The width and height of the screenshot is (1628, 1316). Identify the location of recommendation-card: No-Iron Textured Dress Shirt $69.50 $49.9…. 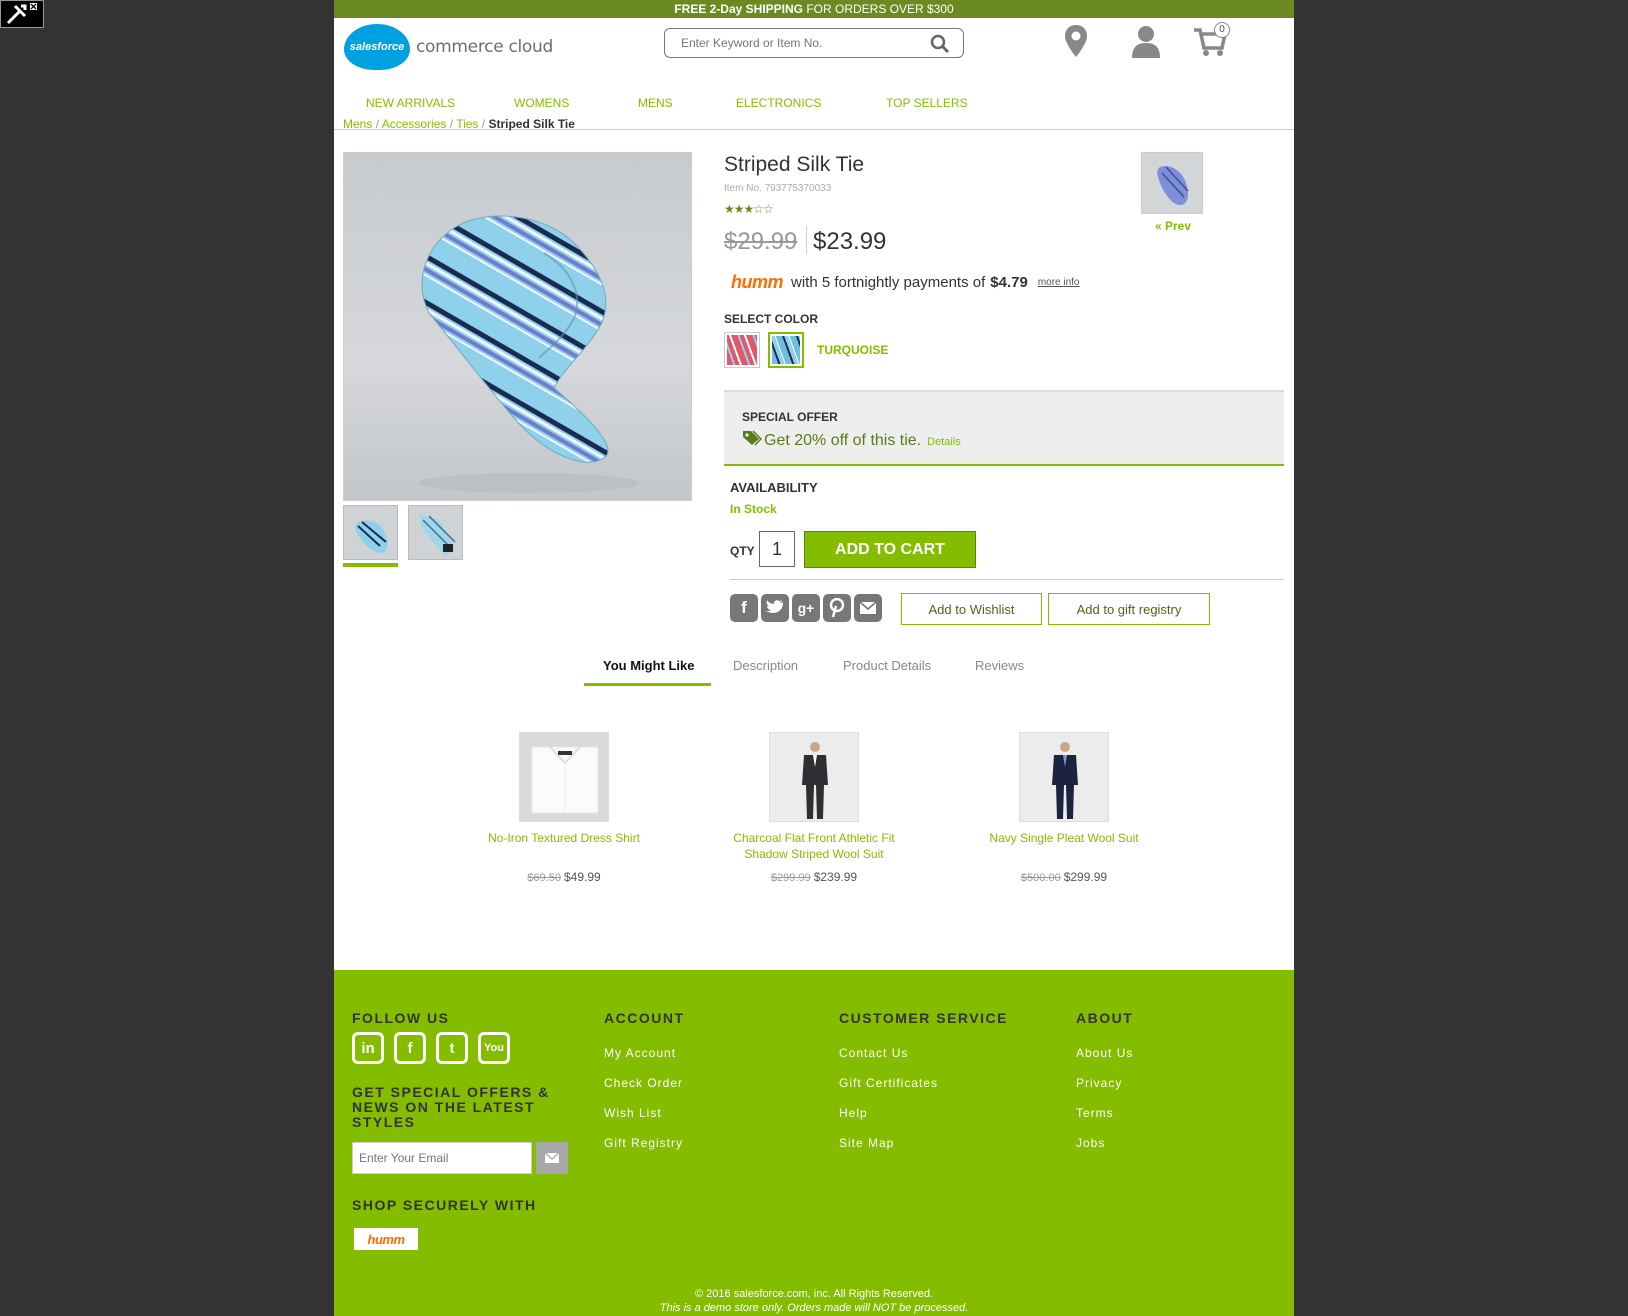
(564, 808).